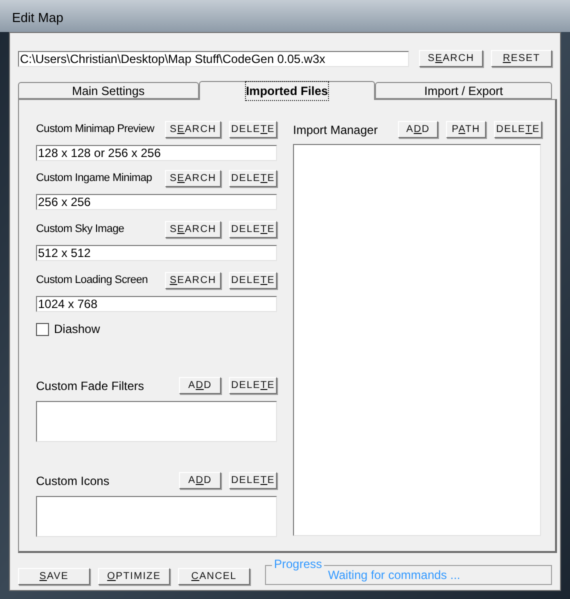  Describe the element at coordinates (463, 90) in the screenshot. I see `tab: Import / Export` at that location.